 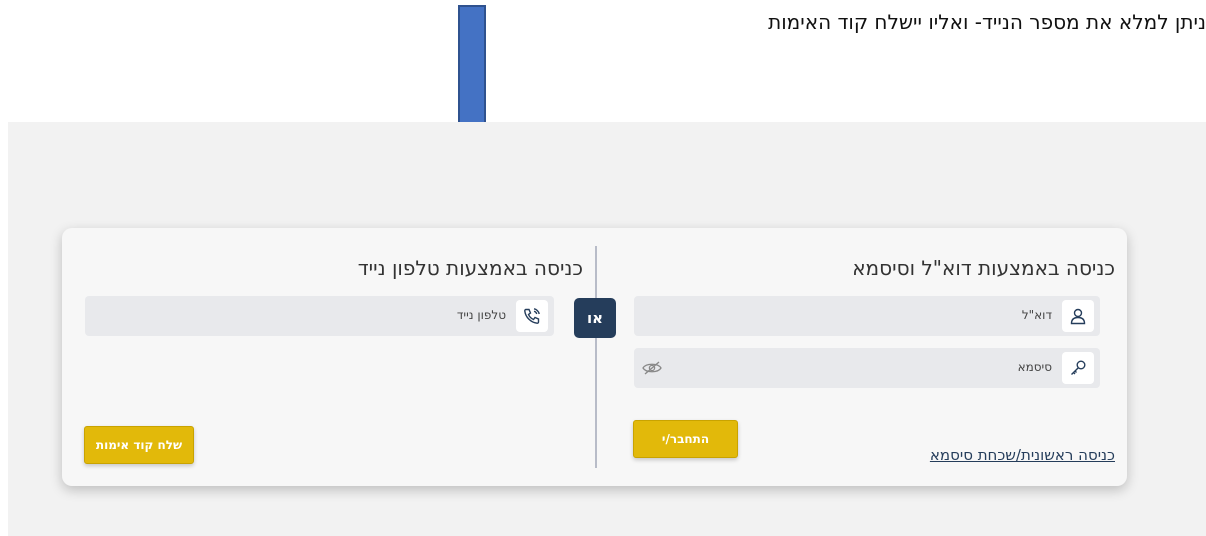 I want to click on email-field: דוא"ל, so click(x=867, y=316).